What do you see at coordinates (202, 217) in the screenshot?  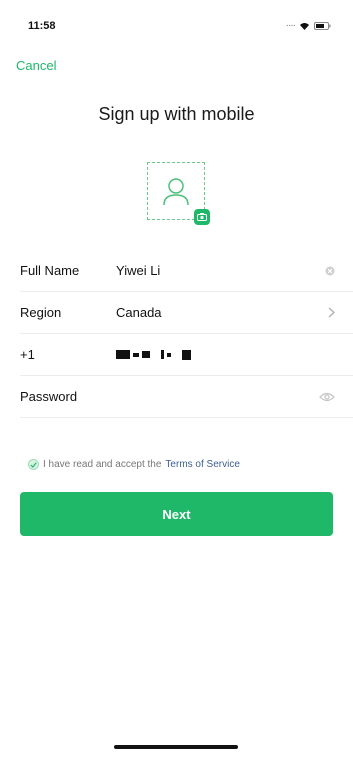 I see `camera-icon` at bounding box center [202, 217].